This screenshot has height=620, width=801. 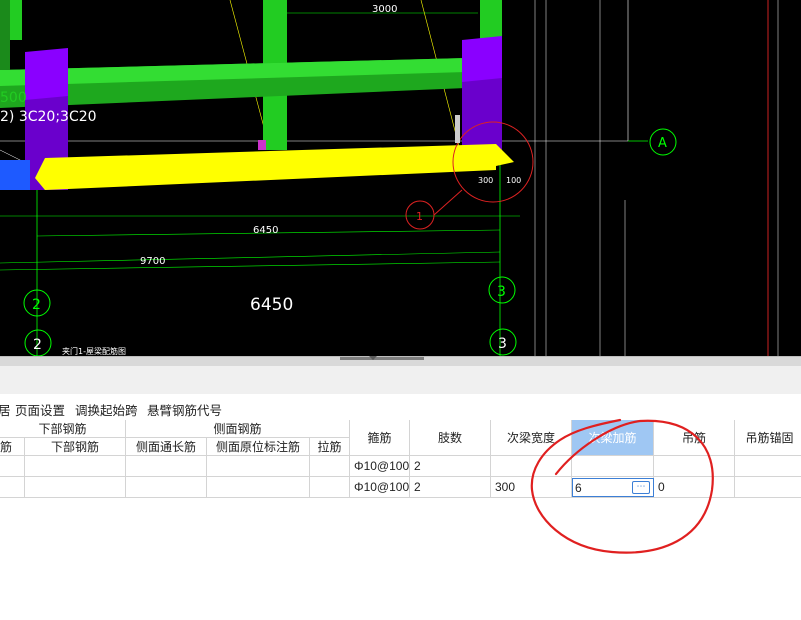 I want to click on beam-blue, so click(x=15, y=175).